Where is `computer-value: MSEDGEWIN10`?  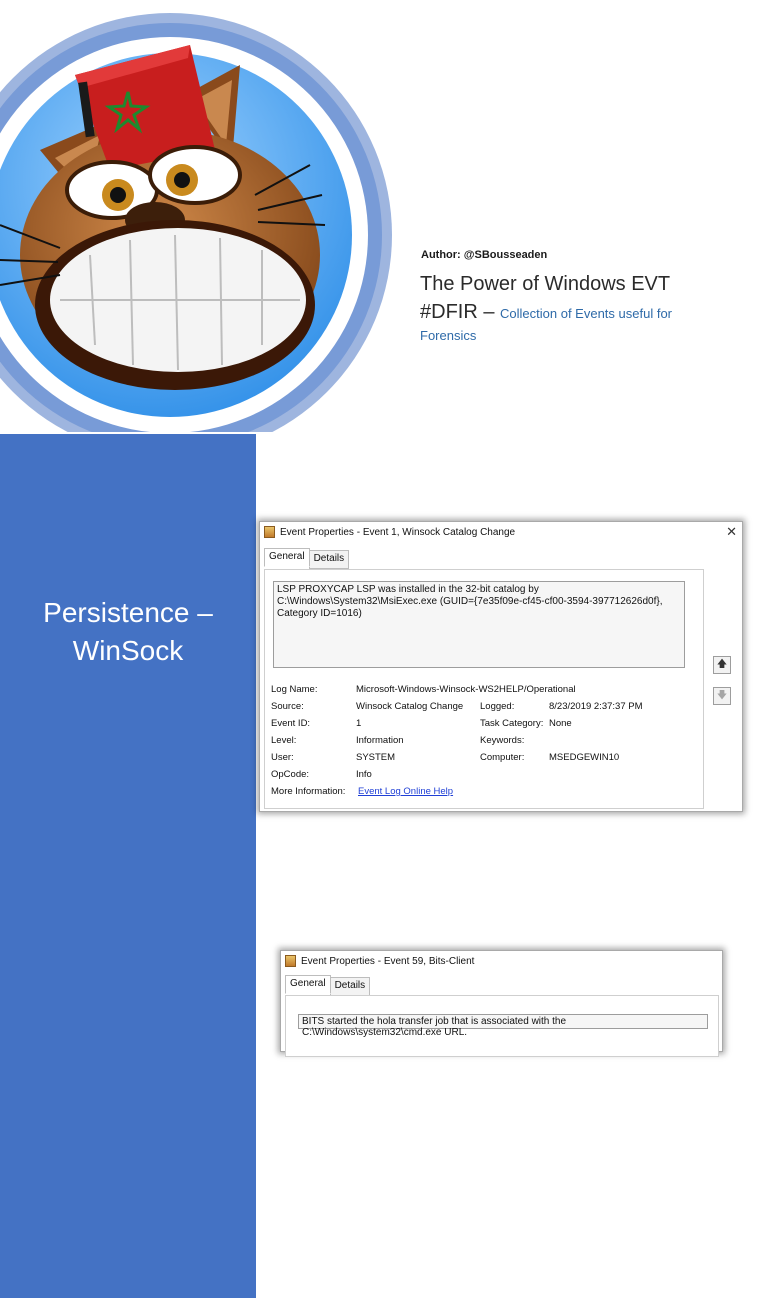
computer-value: MSEDGEWIN10 is located at coordinates (584, 757).